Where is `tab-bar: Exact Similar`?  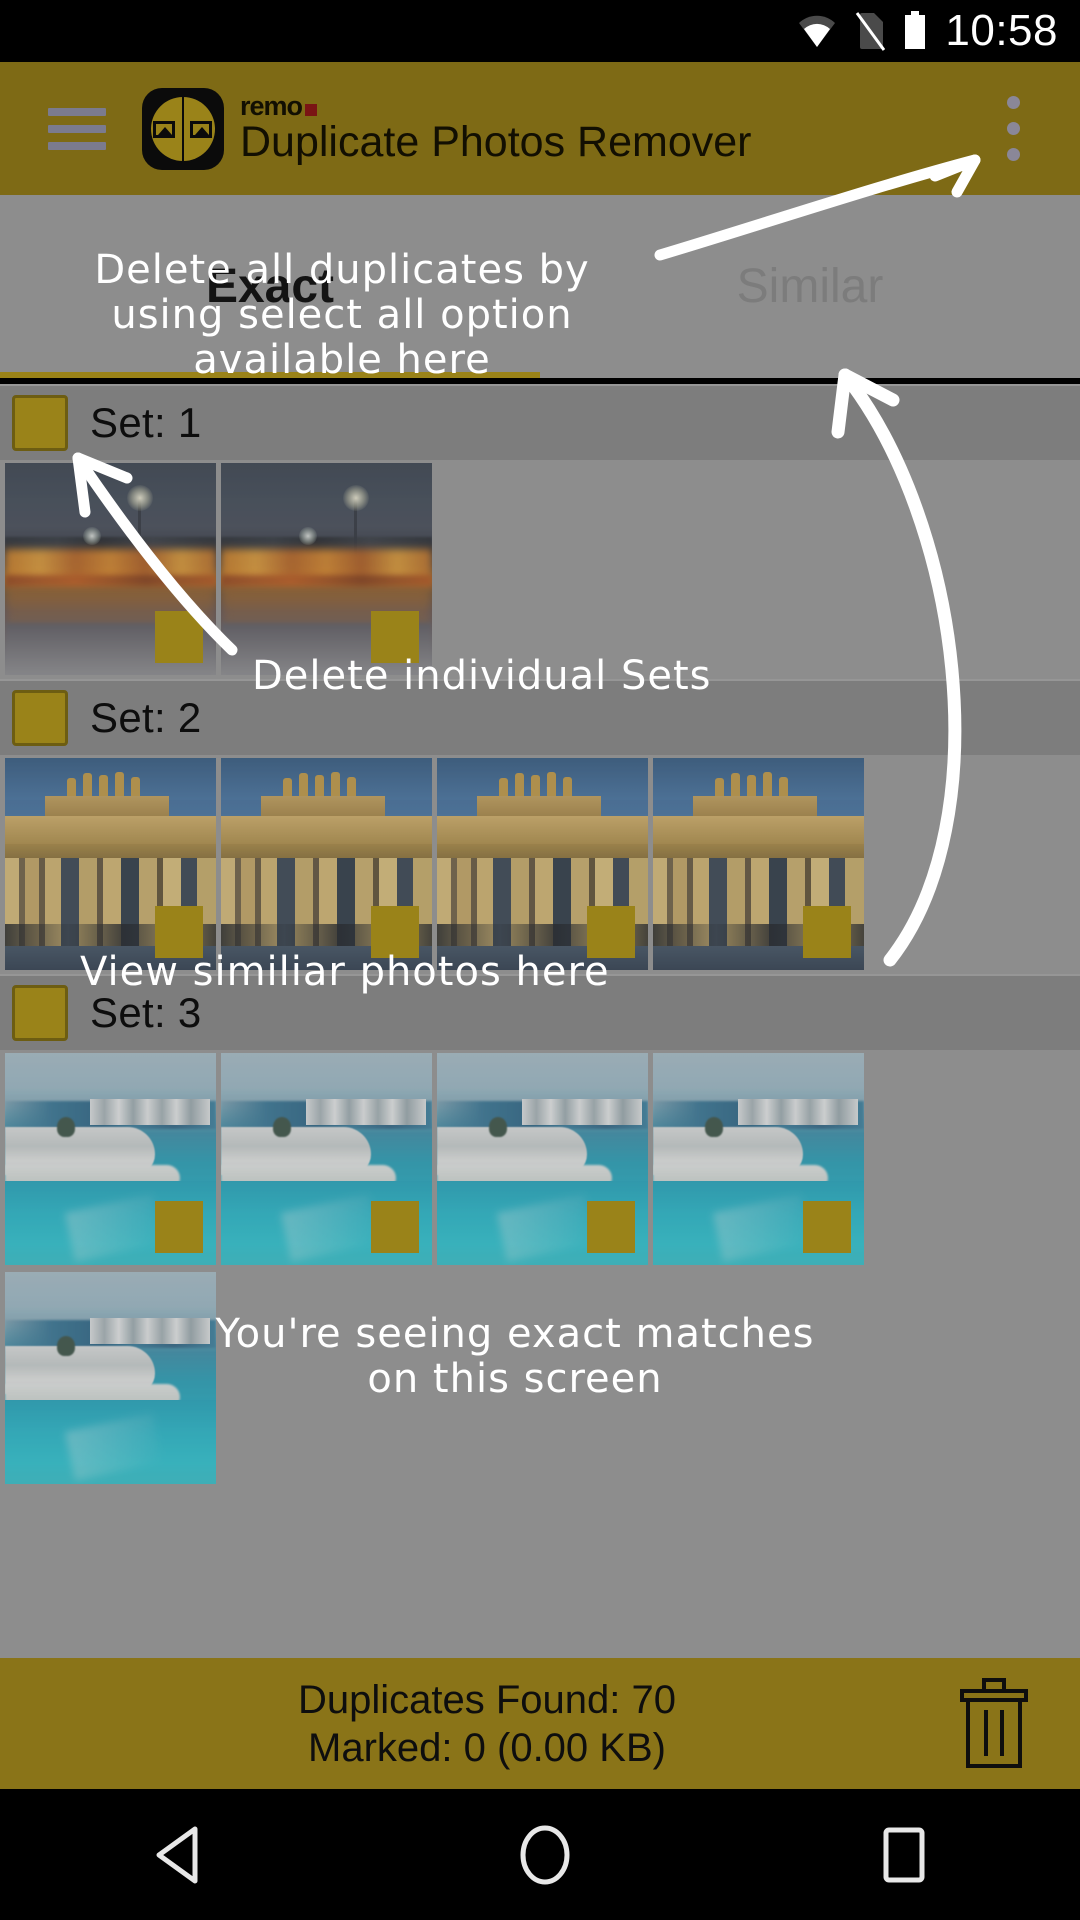
tab-bar: Exact Similar is located at coordinates (540, 286).